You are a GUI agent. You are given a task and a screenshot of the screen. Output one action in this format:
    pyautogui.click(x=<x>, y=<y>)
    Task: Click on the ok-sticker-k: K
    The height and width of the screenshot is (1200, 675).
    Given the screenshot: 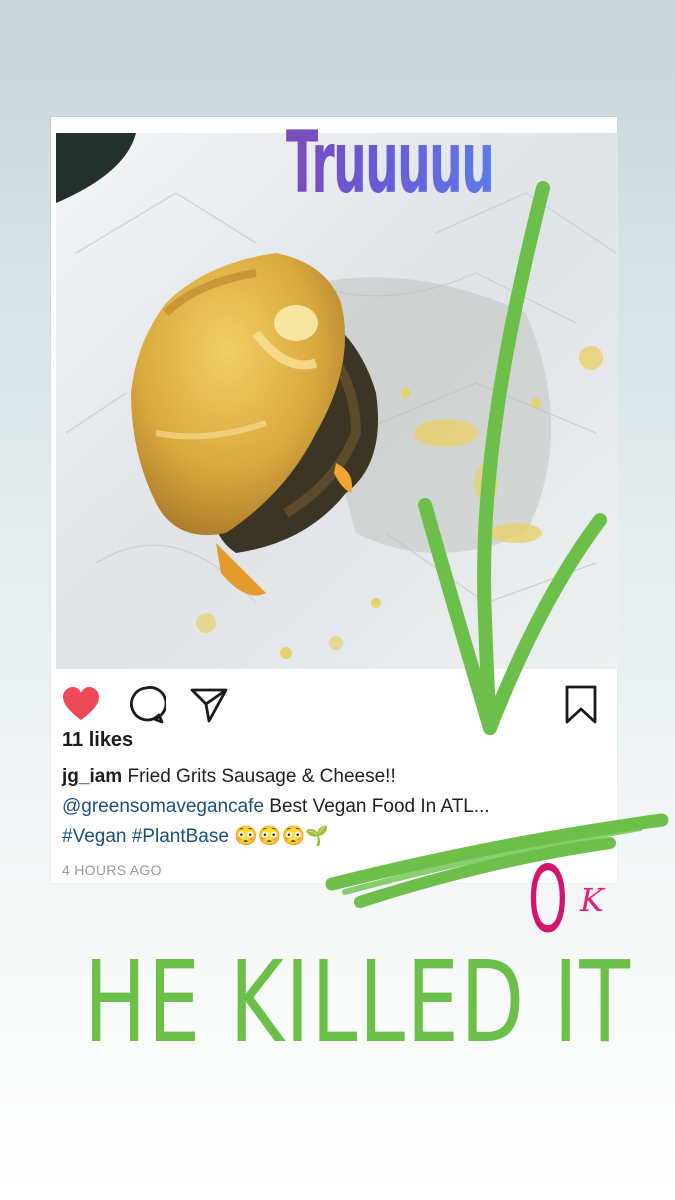 What is the action you would take?
    pyautogui.click(x=592, y=900)
    